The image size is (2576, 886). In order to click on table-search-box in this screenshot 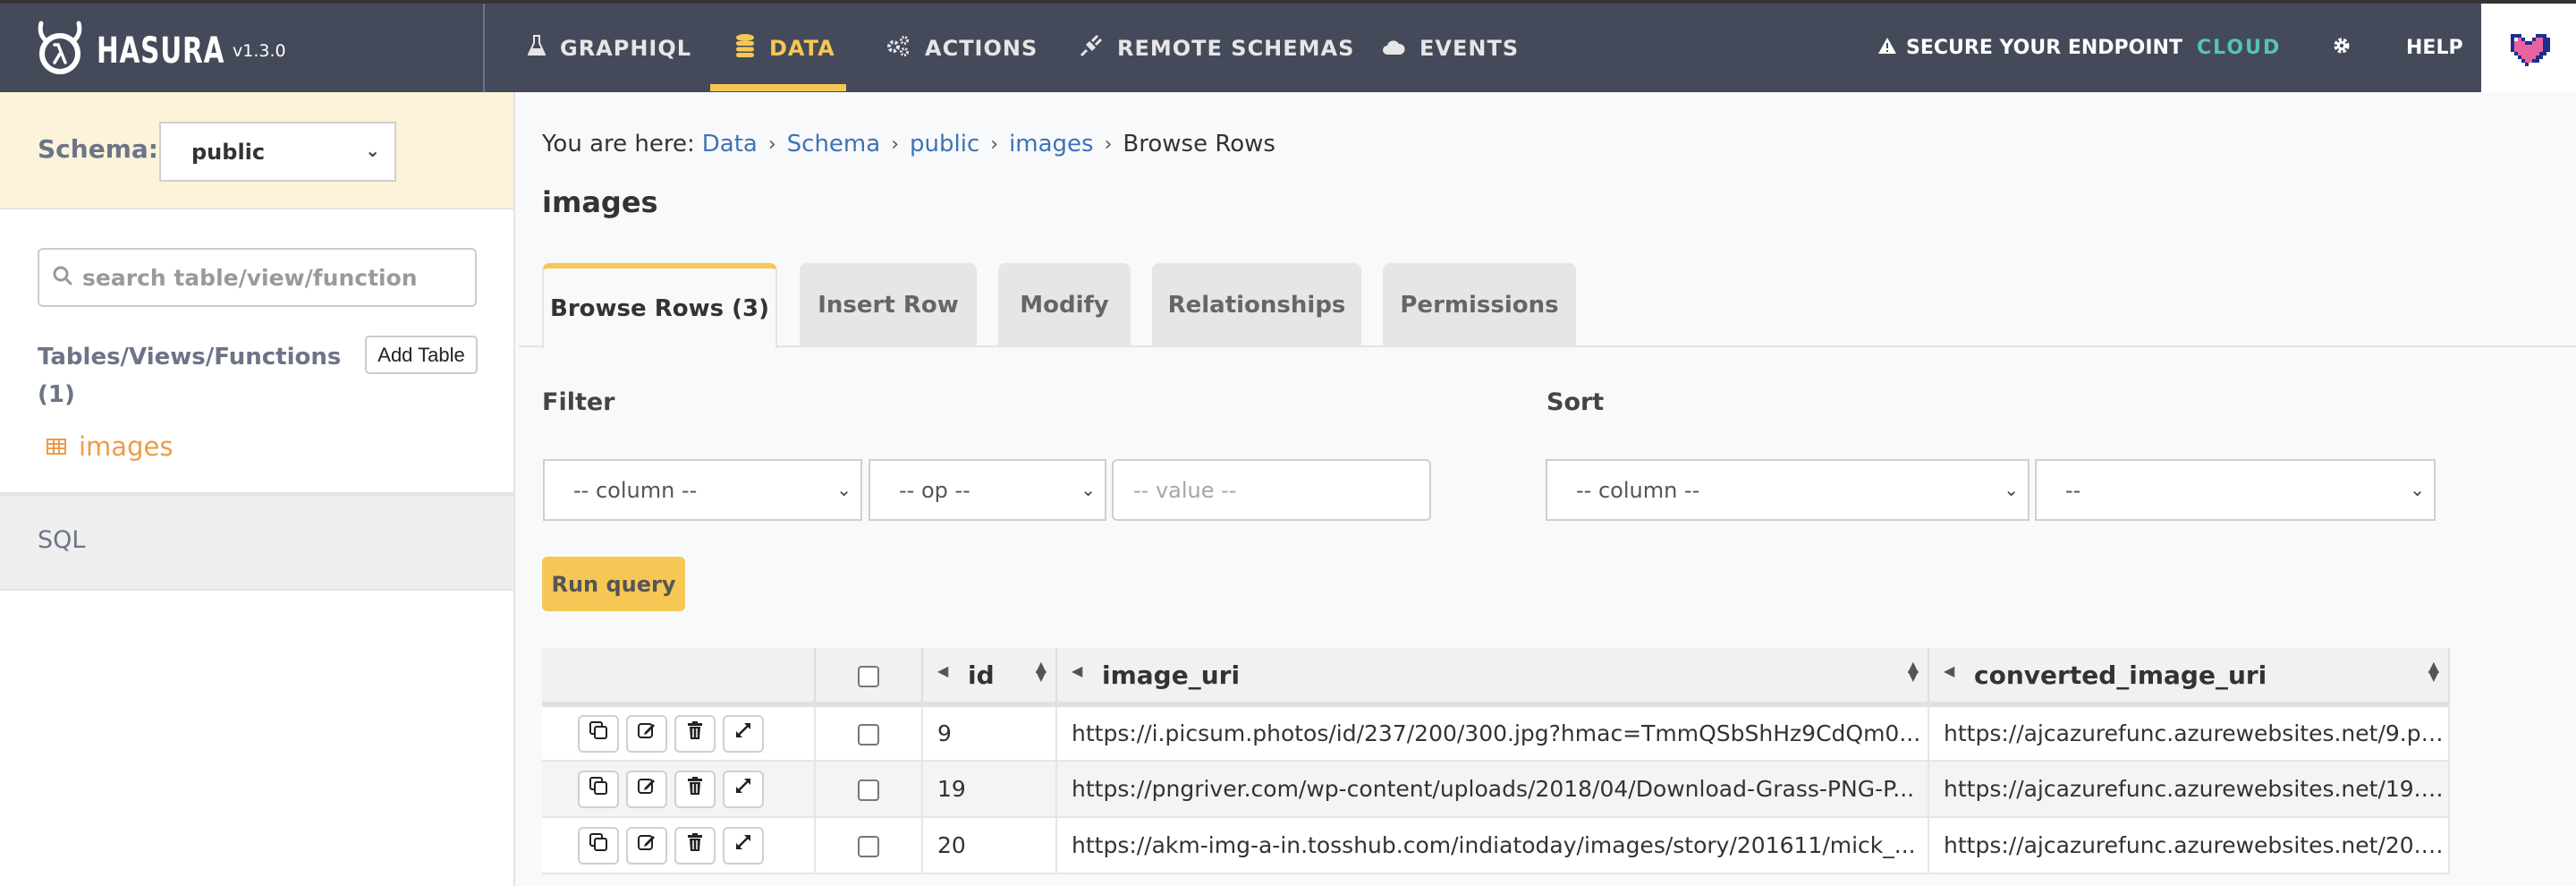, I will do `click(257, 277)`.